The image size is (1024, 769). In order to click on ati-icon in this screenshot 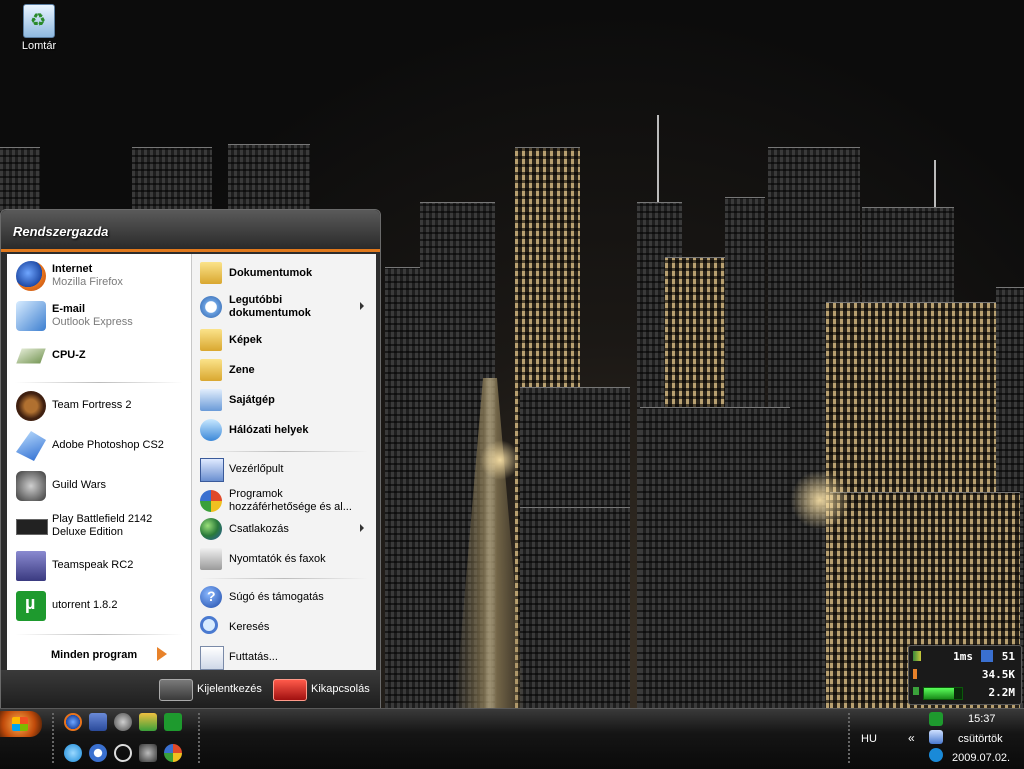, I will do `click(173, 753)`.